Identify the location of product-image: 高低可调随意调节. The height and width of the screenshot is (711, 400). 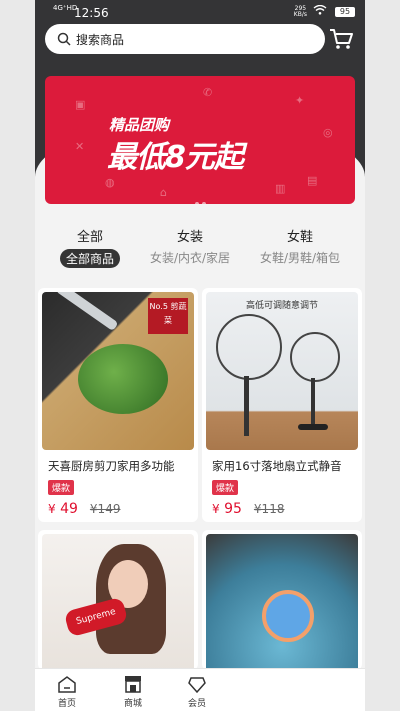
(282, 371).